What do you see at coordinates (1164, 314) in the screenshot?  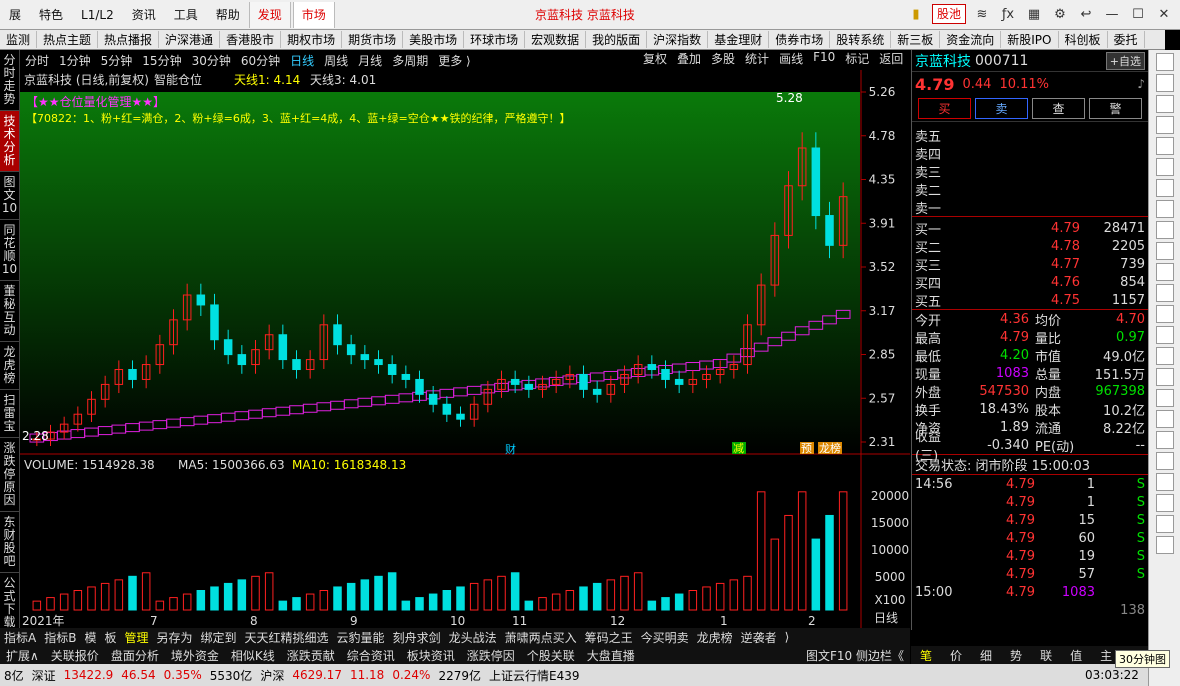 I see `box-icon` at bounding box center [1164, 314].